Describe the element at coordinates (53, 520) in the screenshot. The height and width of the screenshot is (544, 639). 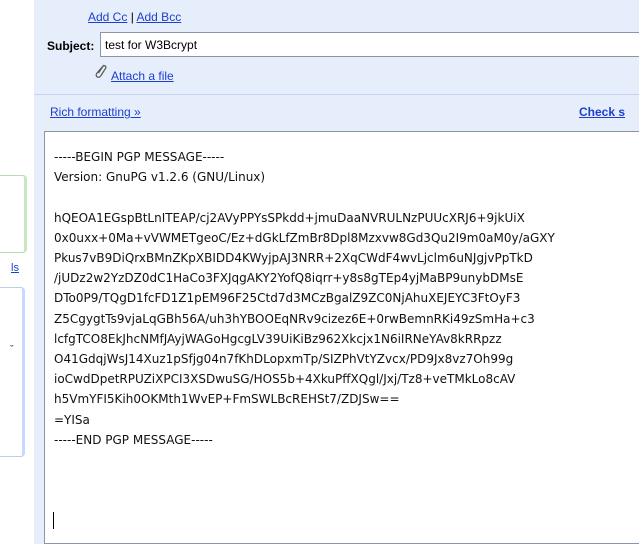
I see `text-caret` at that location.